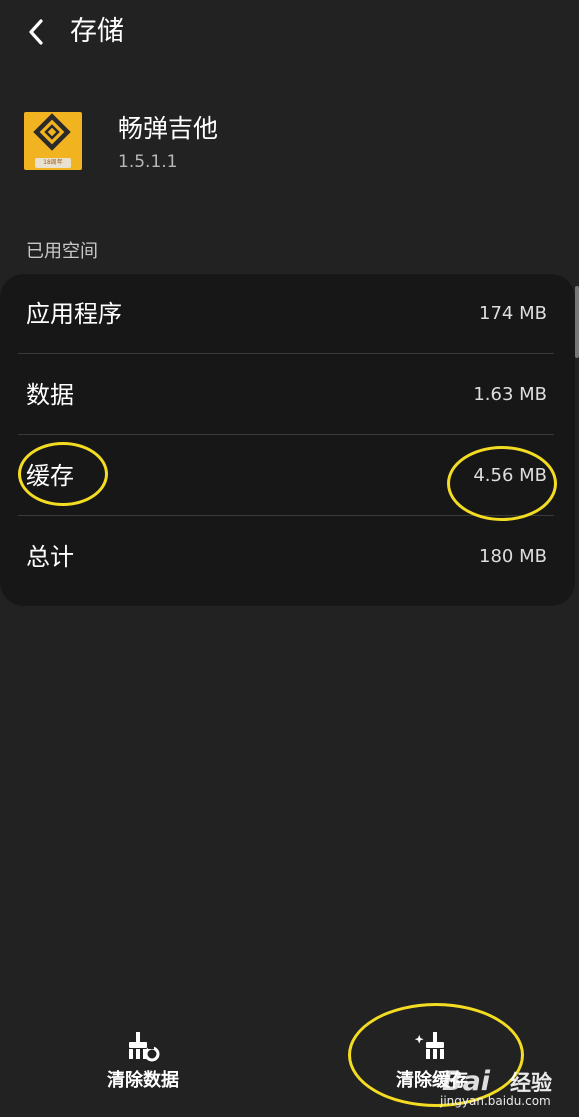 The width and height of the screenshot is (579, 1117). I want to click on app-icon: 18周年, so click(53, 141).